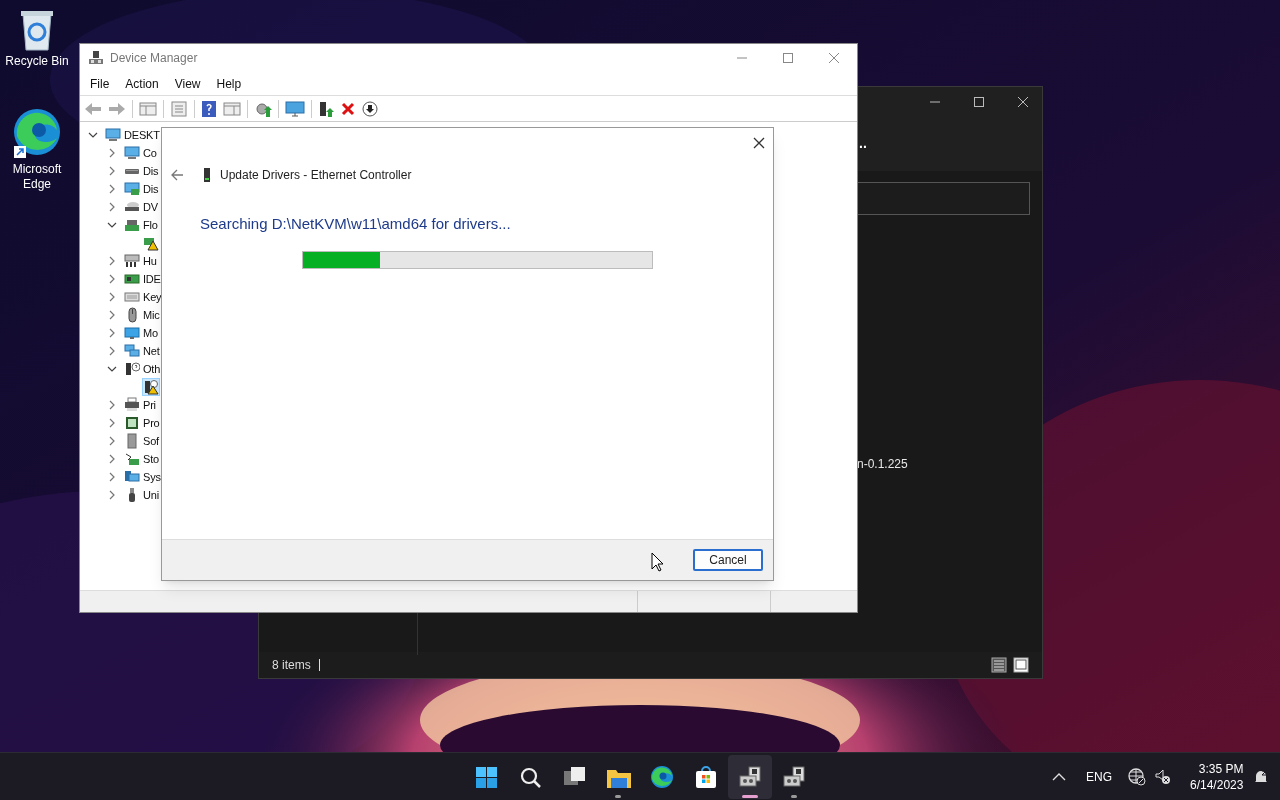  What do you see at coordinates (232, 108) in the screenshot?
I see `action-pane-icon` at bounding box center [232, 108].